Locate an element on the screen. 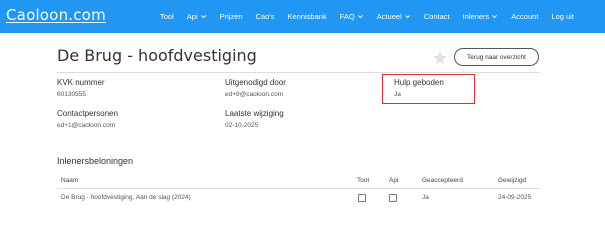 This screenshot has height=240, width=605. changed-value: 24-09-2025 is located at coordinates (515, 197).